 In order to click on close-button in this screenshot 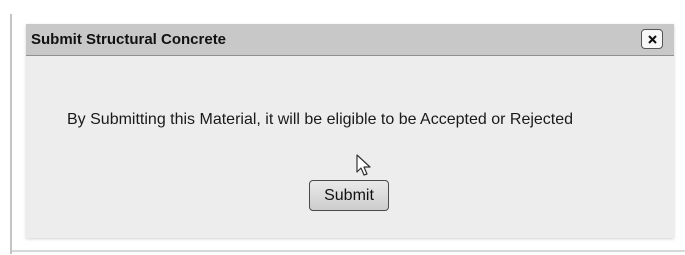, I will do `click(652, 39)`.